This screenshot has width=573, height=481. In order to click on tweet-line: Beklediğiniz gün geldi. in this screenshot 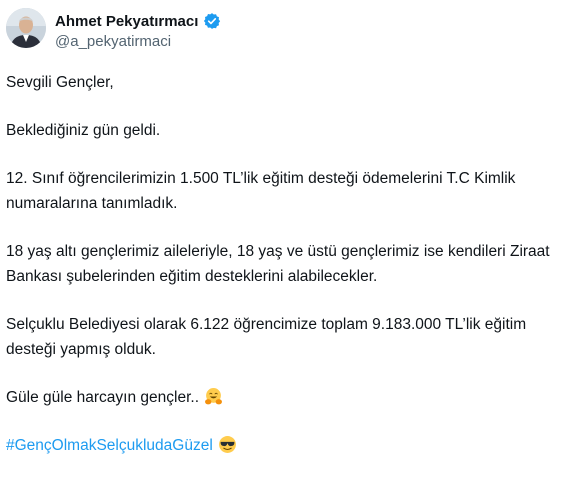, I will do `click(83, 130)`.